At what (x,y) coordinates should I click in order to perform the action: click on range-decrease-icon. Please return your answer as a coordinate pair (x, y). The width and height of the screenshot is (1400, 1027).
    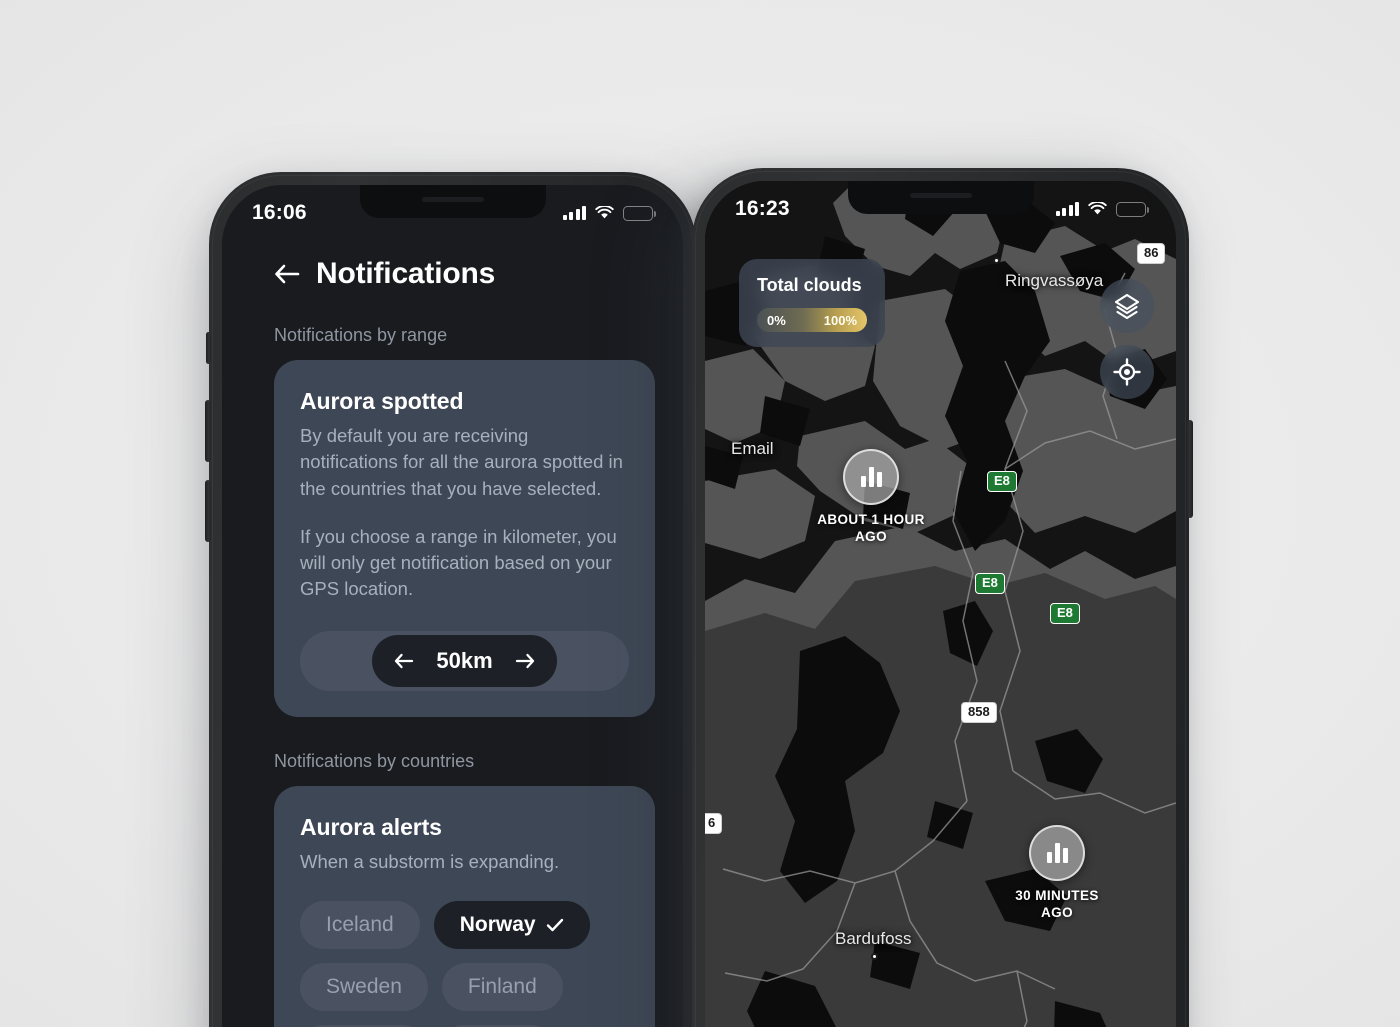
    Looking at the image, I should click on (404, 661).